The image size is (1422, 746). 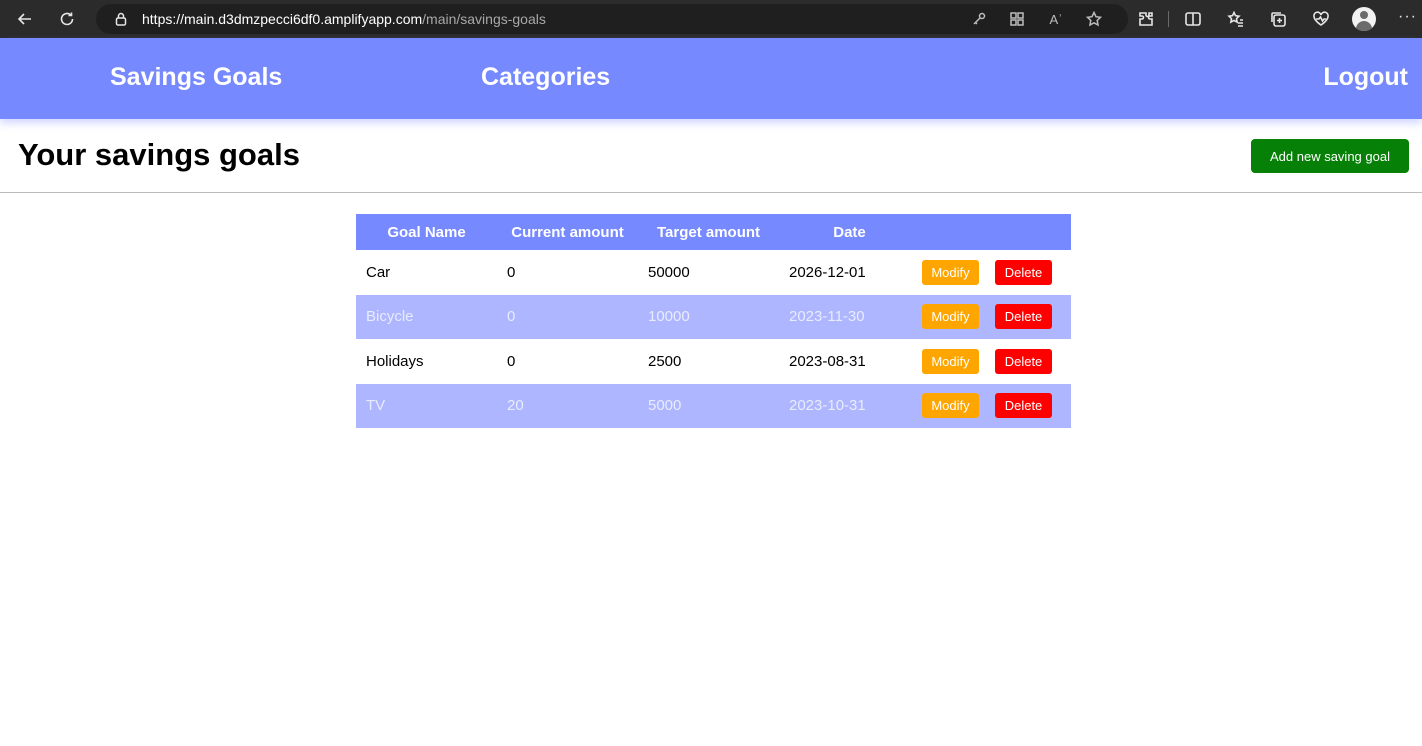 What do you see at coordinates (1056, 19) in the screenshot?
I see `read-aloud-icon: Aʾ` at bounding box center [1056, 19].